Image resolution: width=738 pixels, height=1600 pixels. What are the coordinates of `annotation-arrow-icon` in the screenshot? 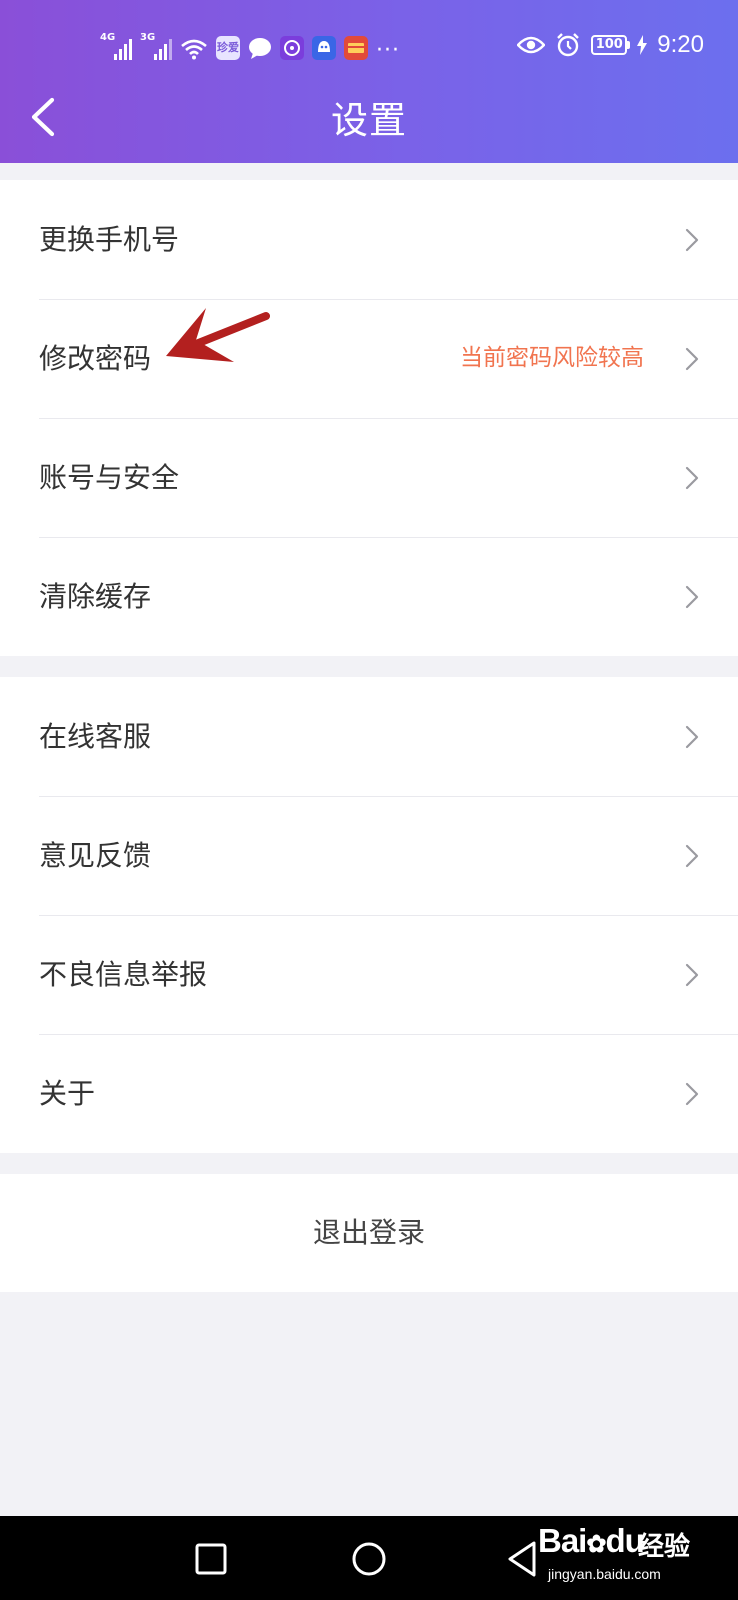 It's located at (218, 335).